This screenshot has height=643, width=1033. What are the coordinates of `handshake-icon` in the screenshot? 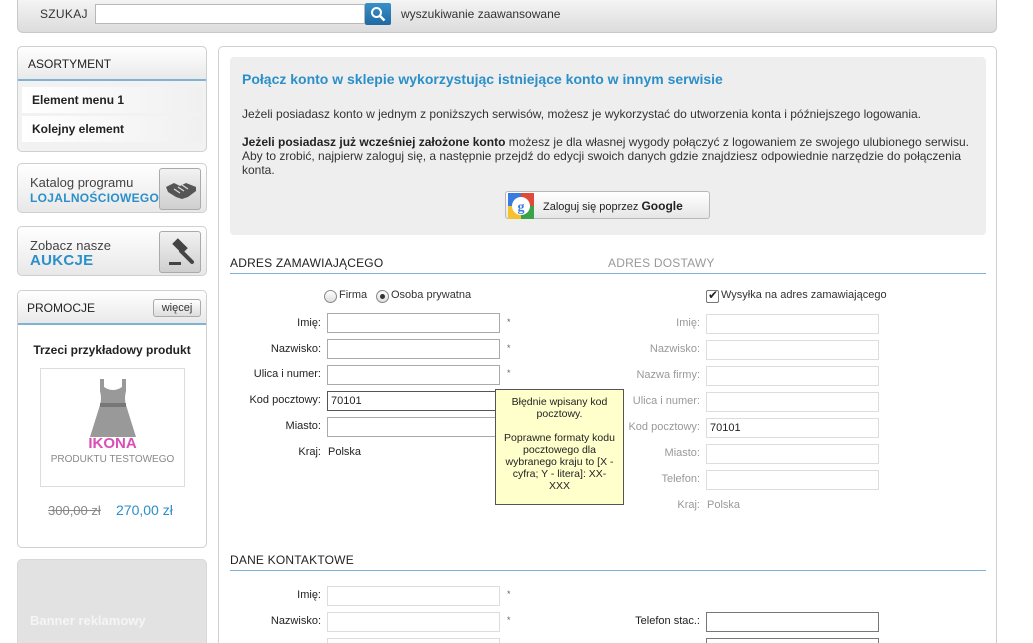 It's located at (180, 189).